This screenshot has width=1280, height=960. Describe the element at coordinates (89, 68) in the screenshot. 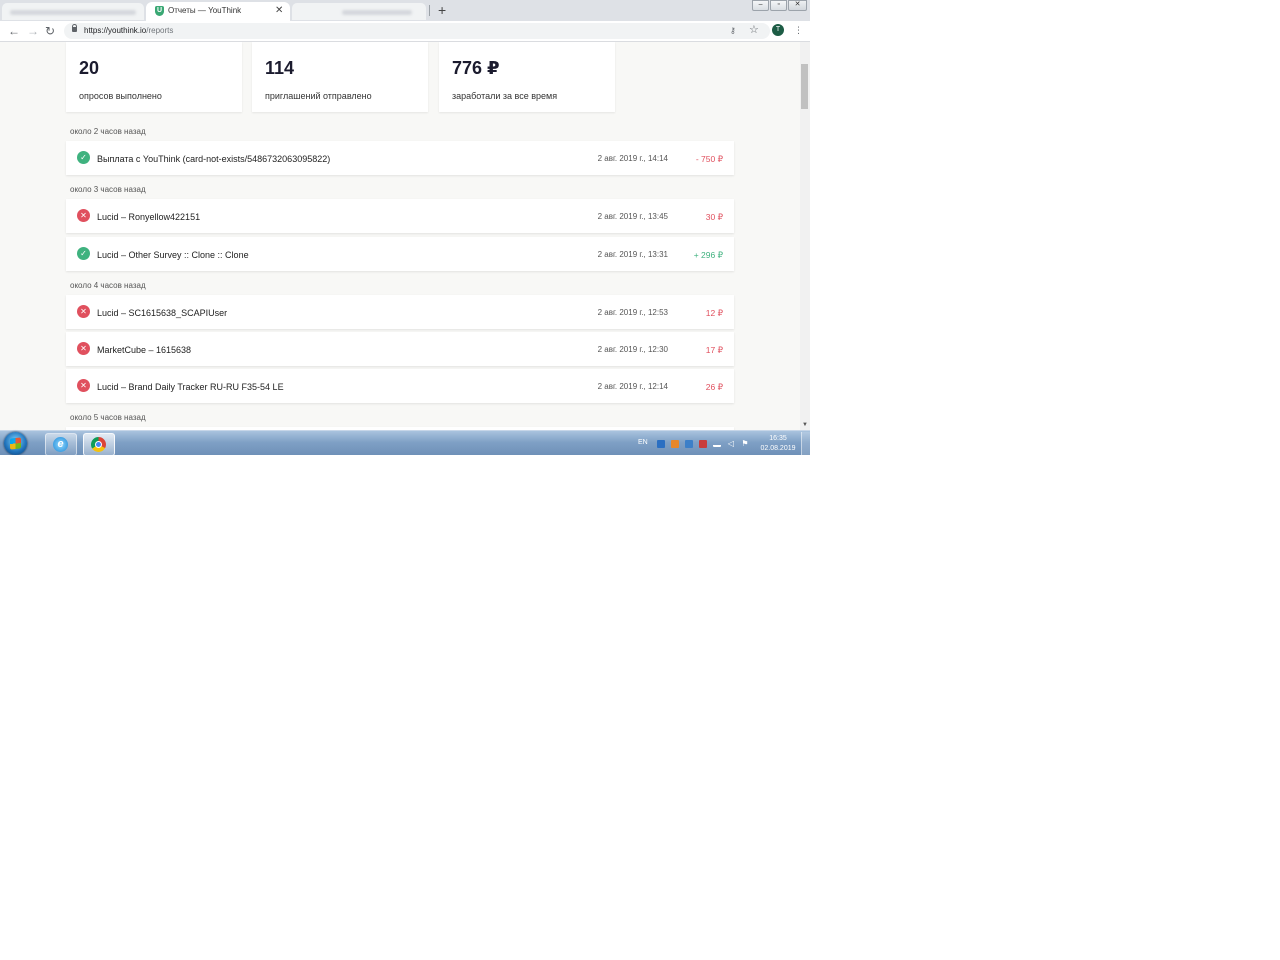

I see `stat-value: 20` at that location.